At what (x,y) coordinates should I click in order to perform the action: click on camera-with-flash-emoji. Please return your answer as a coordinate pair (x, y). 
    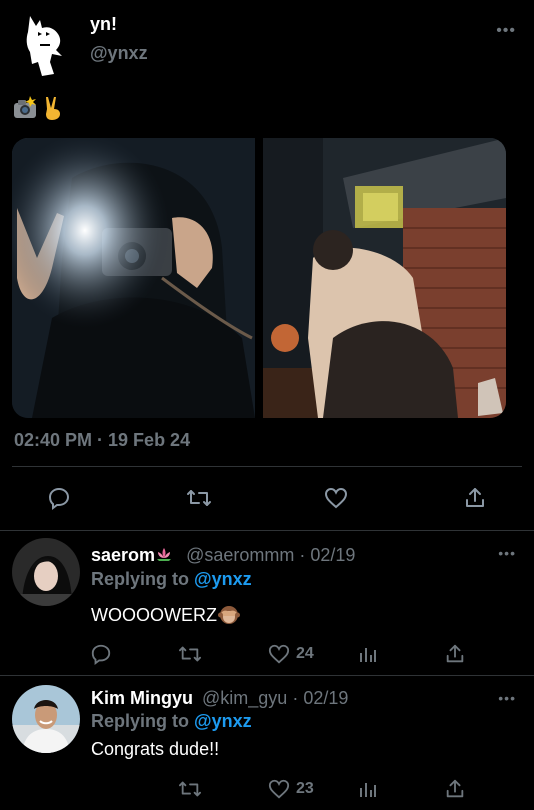
    Looking at the image, I should click on (25, 108).